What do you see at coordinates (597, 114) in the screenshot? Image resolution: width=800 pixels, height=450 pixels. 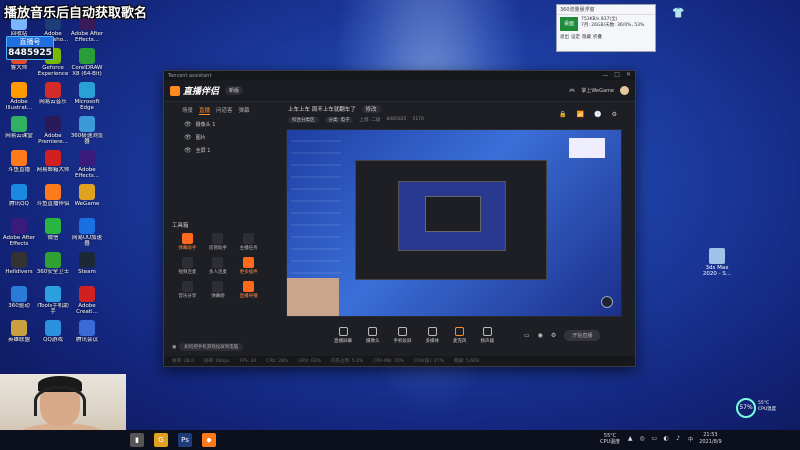 I see `header-tool-icon: 🕒` at bounding box center [597, 114].